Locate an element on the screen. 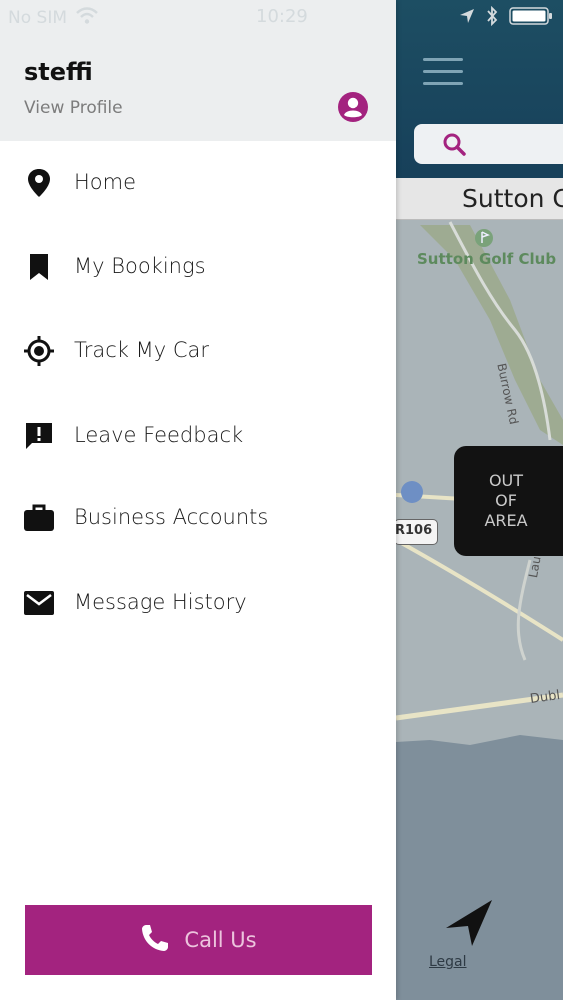  menu-item-label: Leave Feedback is located at coordinates (159, 435).